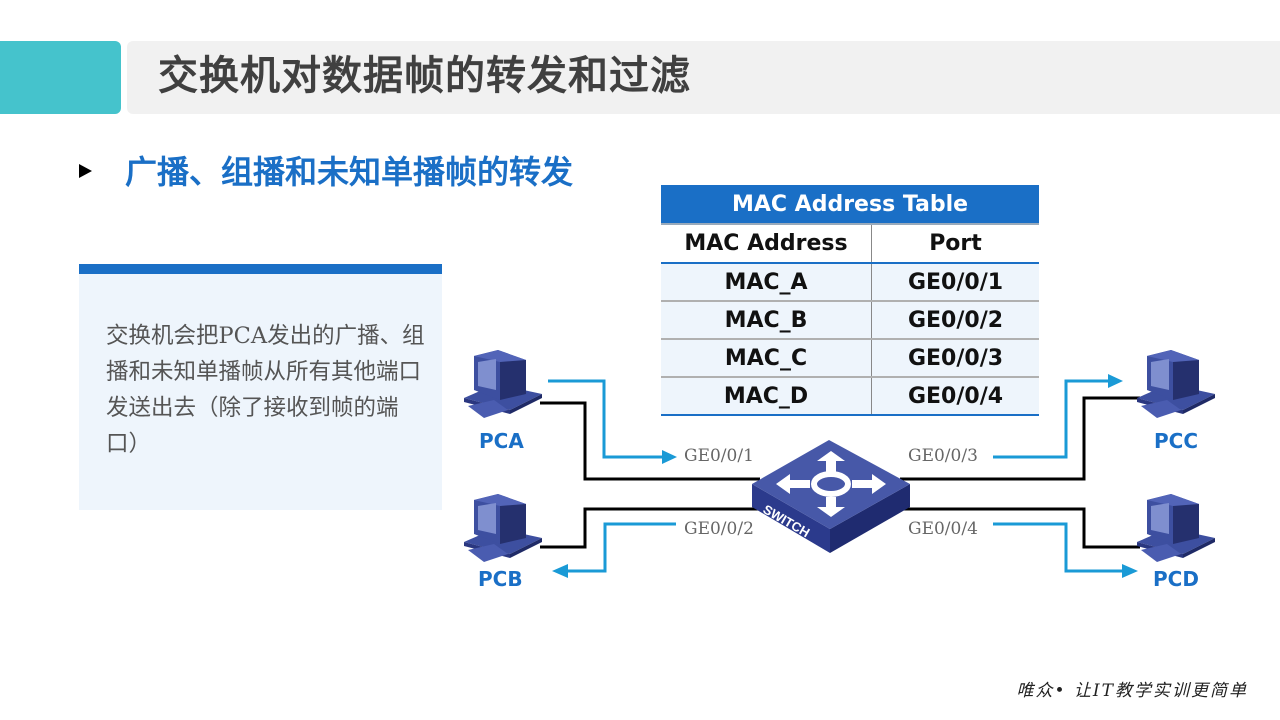 The height and width of the screenshot is (720, 1280). I want to click on computer-icon-pcd, so click(1176, 528).